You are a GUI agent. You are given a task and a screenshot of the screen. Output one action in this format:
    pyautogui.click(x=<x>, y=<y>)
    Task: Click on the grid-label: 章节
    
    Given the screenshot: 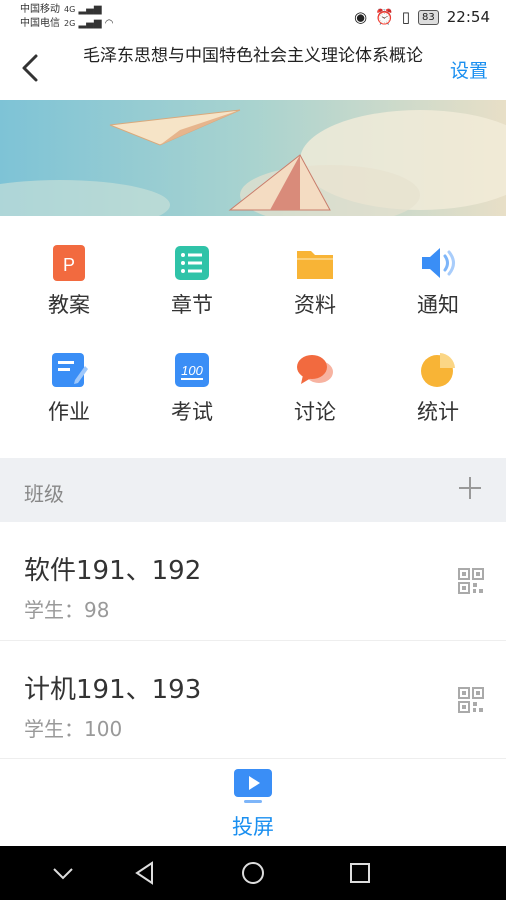 What is the action you would take?
    pyautogui.click(x=192, y=305)
    